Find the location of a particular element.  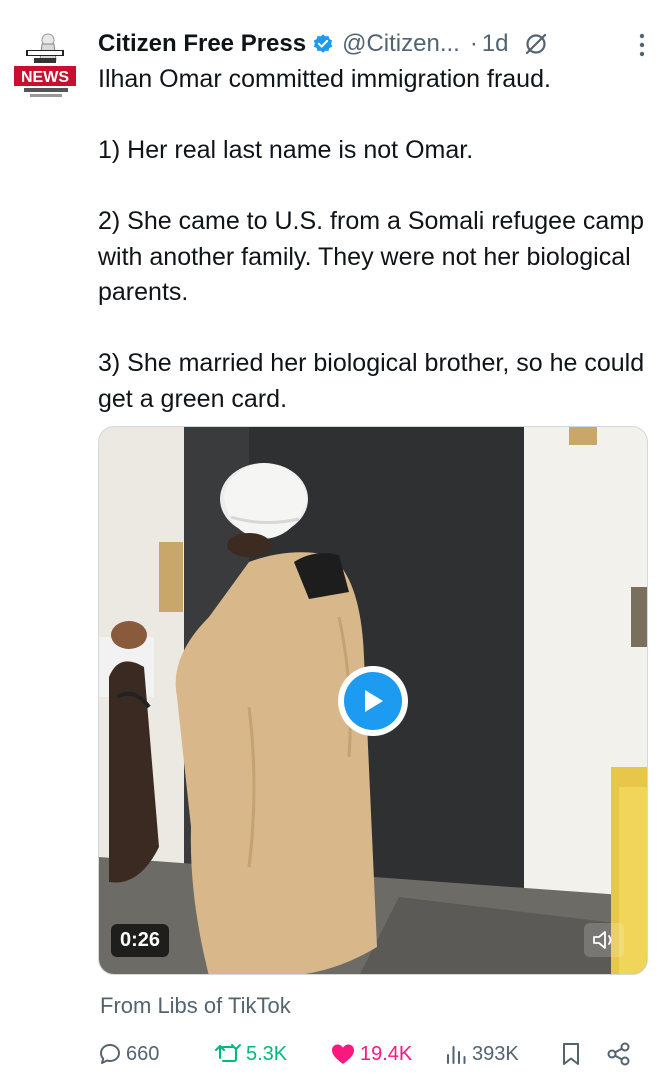

tweet-header: Citizen Free Press @Citizen... · 1d is located at coordinates (375, 44).